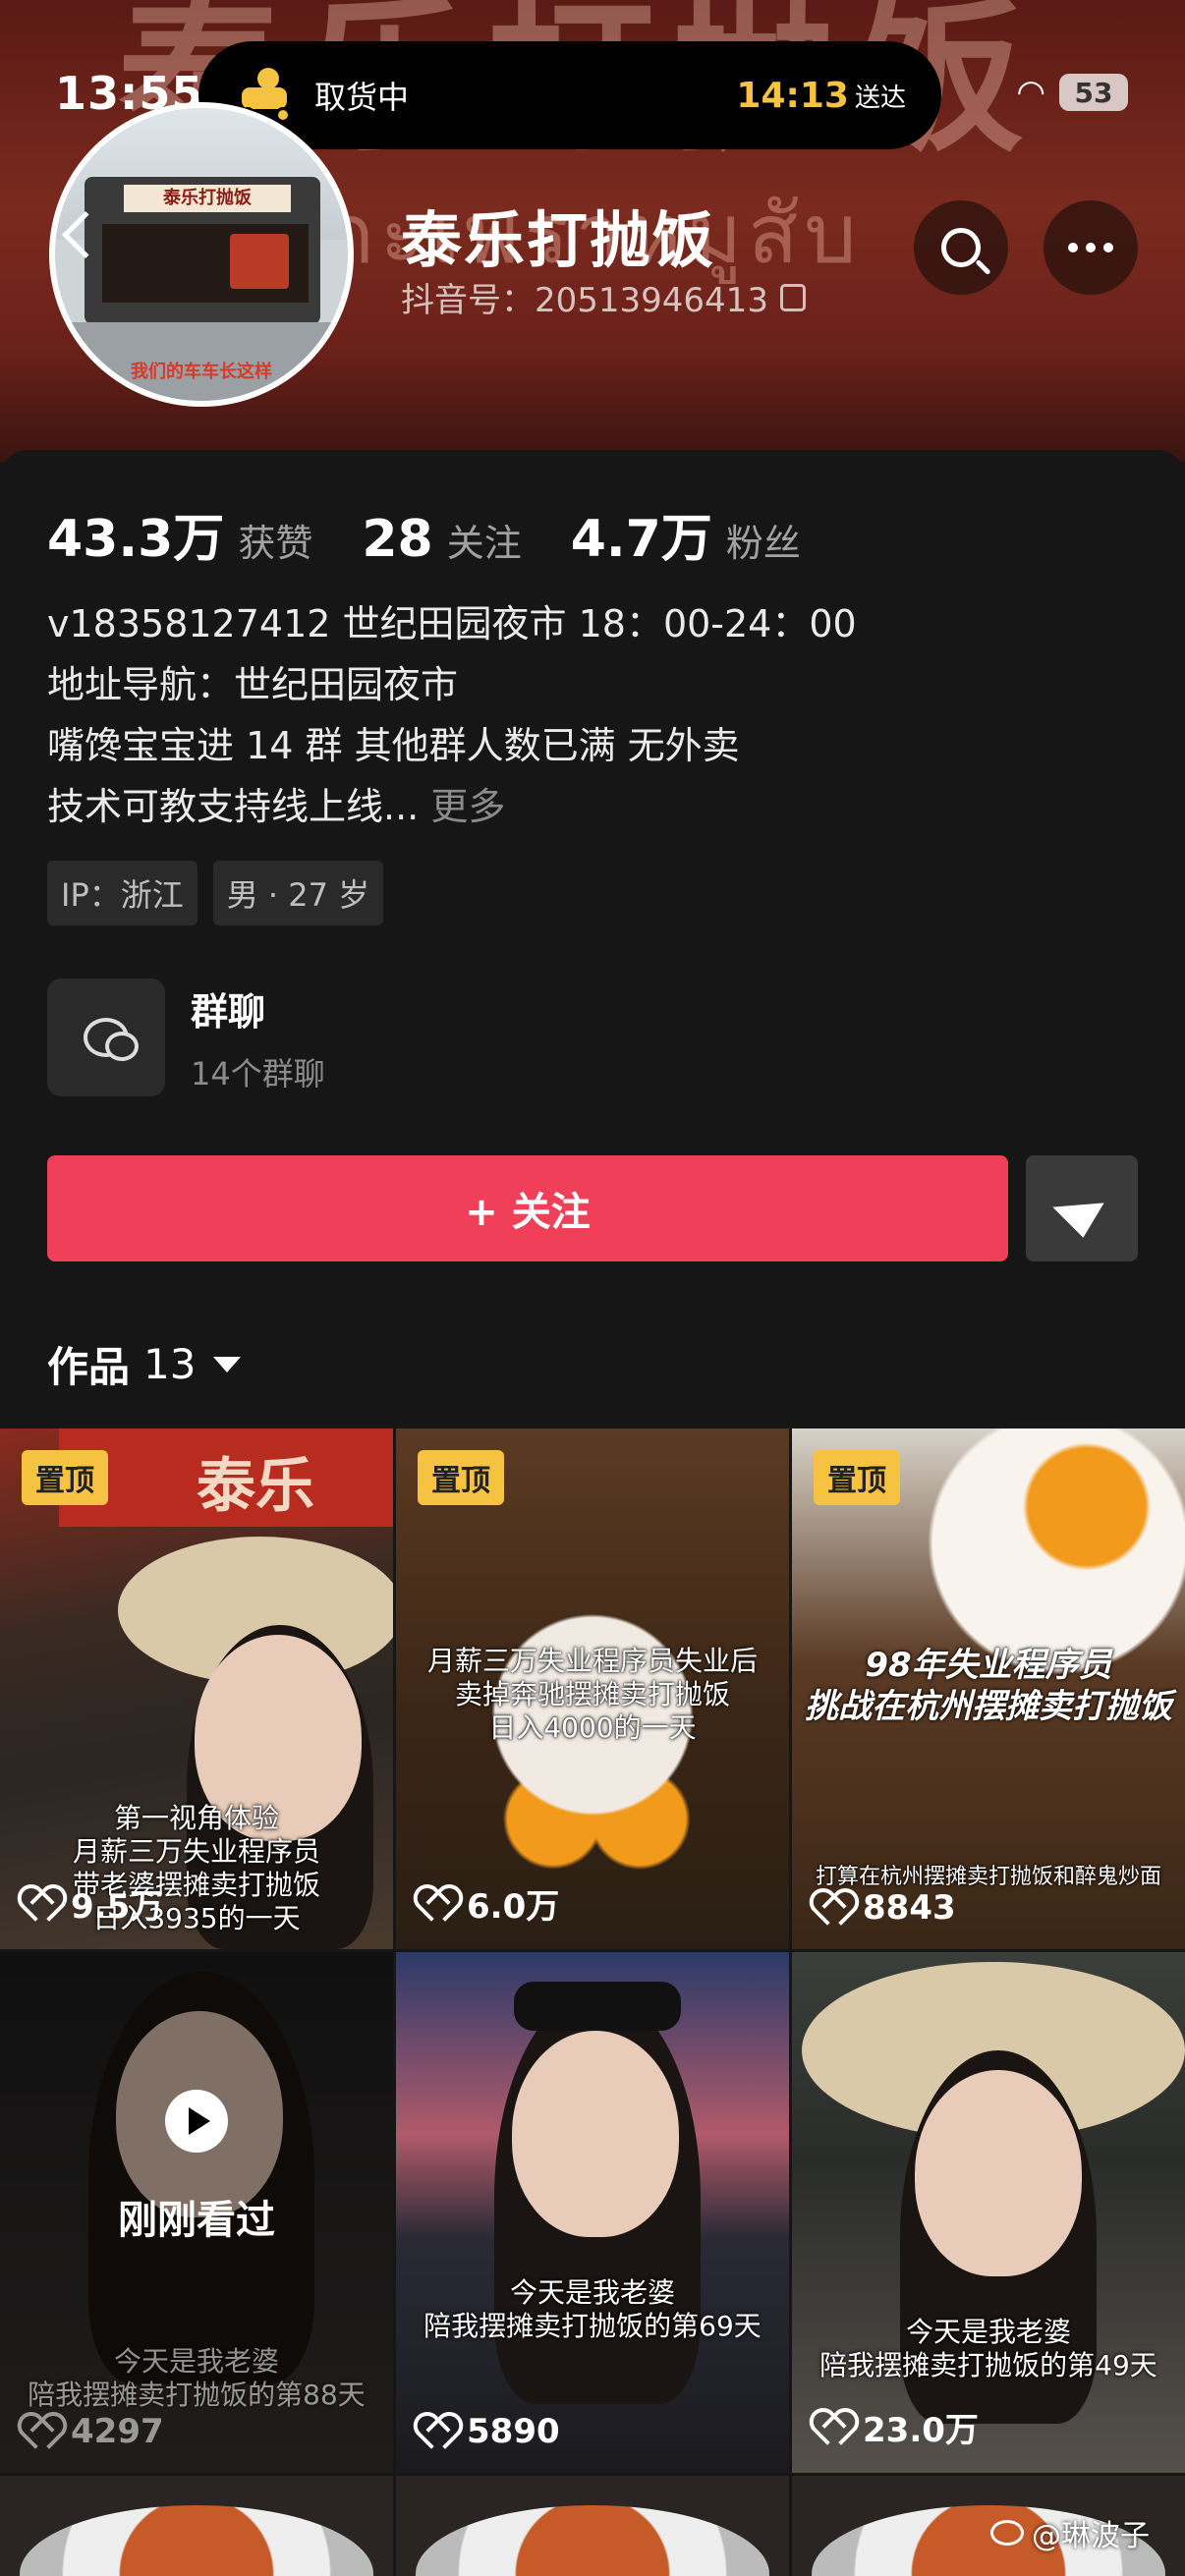 This screenshot has height=2576, width=1185. What do you see at coordinates (598, 2006) in the screenshot?
I see `sunglasses` at bounding box center [598, 2006].